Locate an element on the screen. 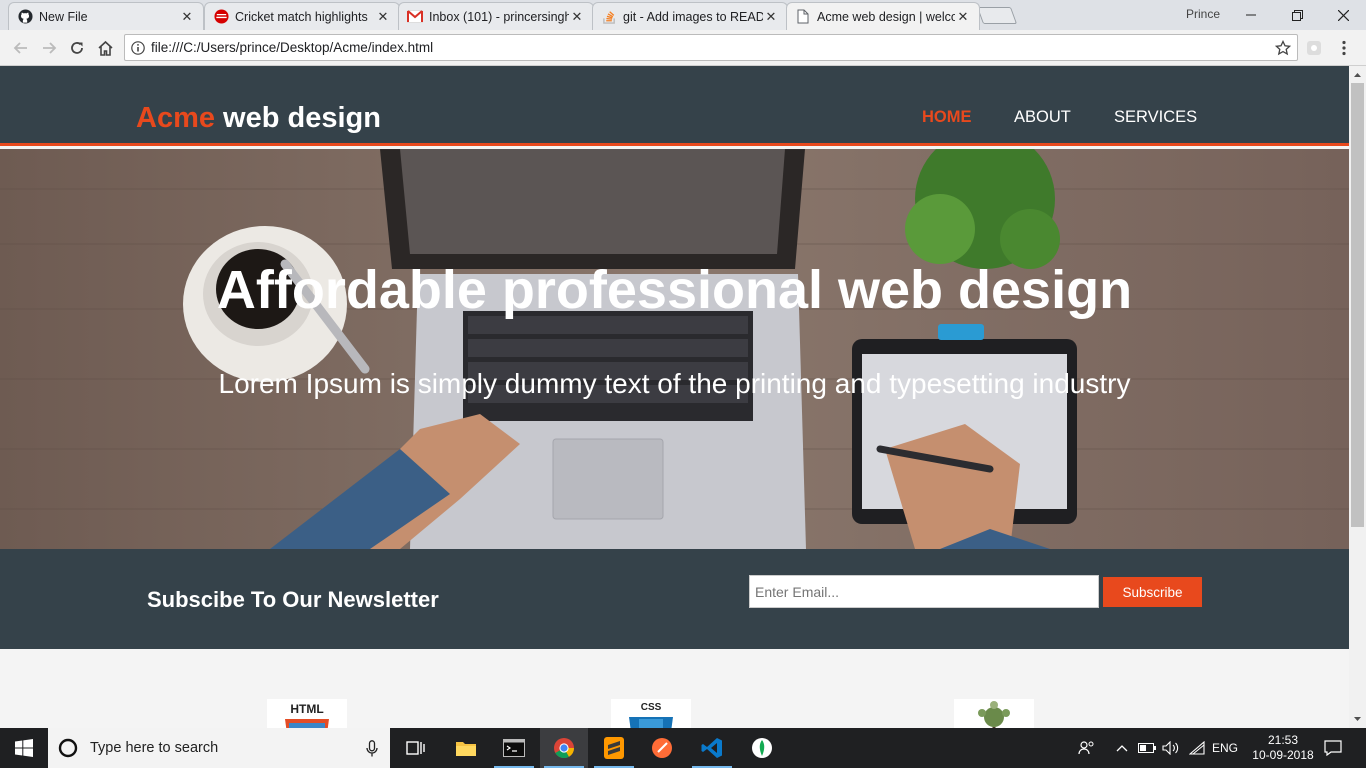 This screenshot has height=768, width=1366. cortana-icon is located at coordinates (68, 748).